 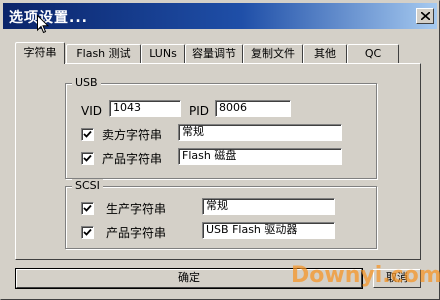 What do you see at coordinates (136, 233) in the screenshot?
I see `scsi-product-string-label: 产品字符串` at bounding box center [136, 233].